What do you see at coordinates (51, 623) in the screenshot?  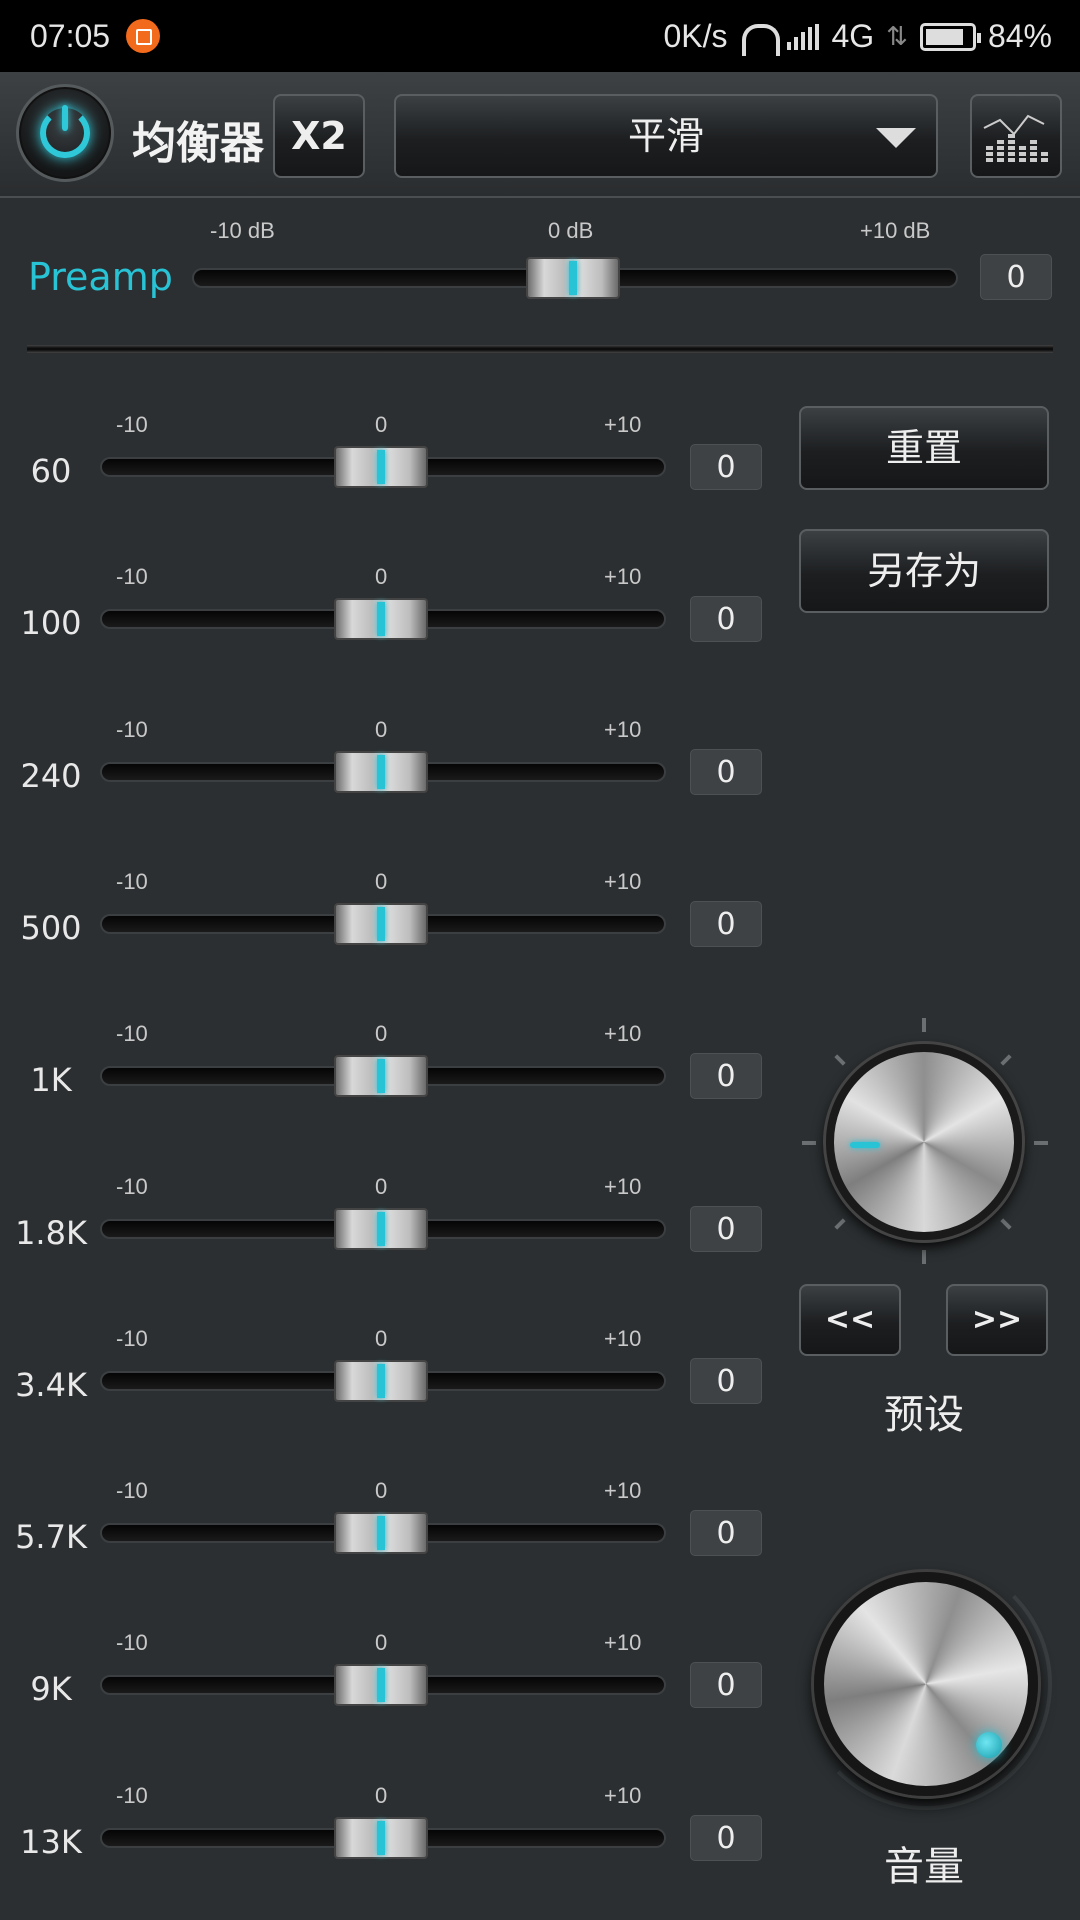 I see `band-frequency-label: 100` at bounding box center [51, 623].